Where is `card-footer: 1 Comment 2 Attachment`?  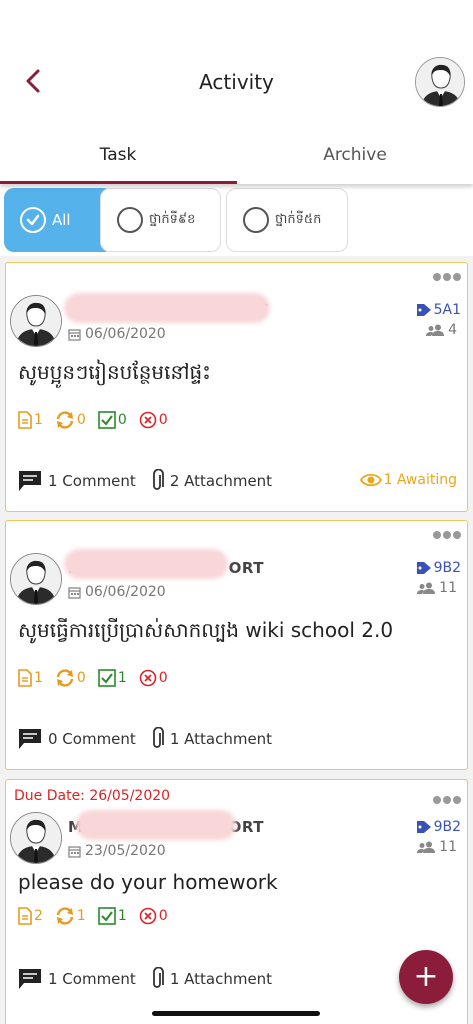
card-footer: 1 Comment 2 Attachment is located at coordinates (152, 481).